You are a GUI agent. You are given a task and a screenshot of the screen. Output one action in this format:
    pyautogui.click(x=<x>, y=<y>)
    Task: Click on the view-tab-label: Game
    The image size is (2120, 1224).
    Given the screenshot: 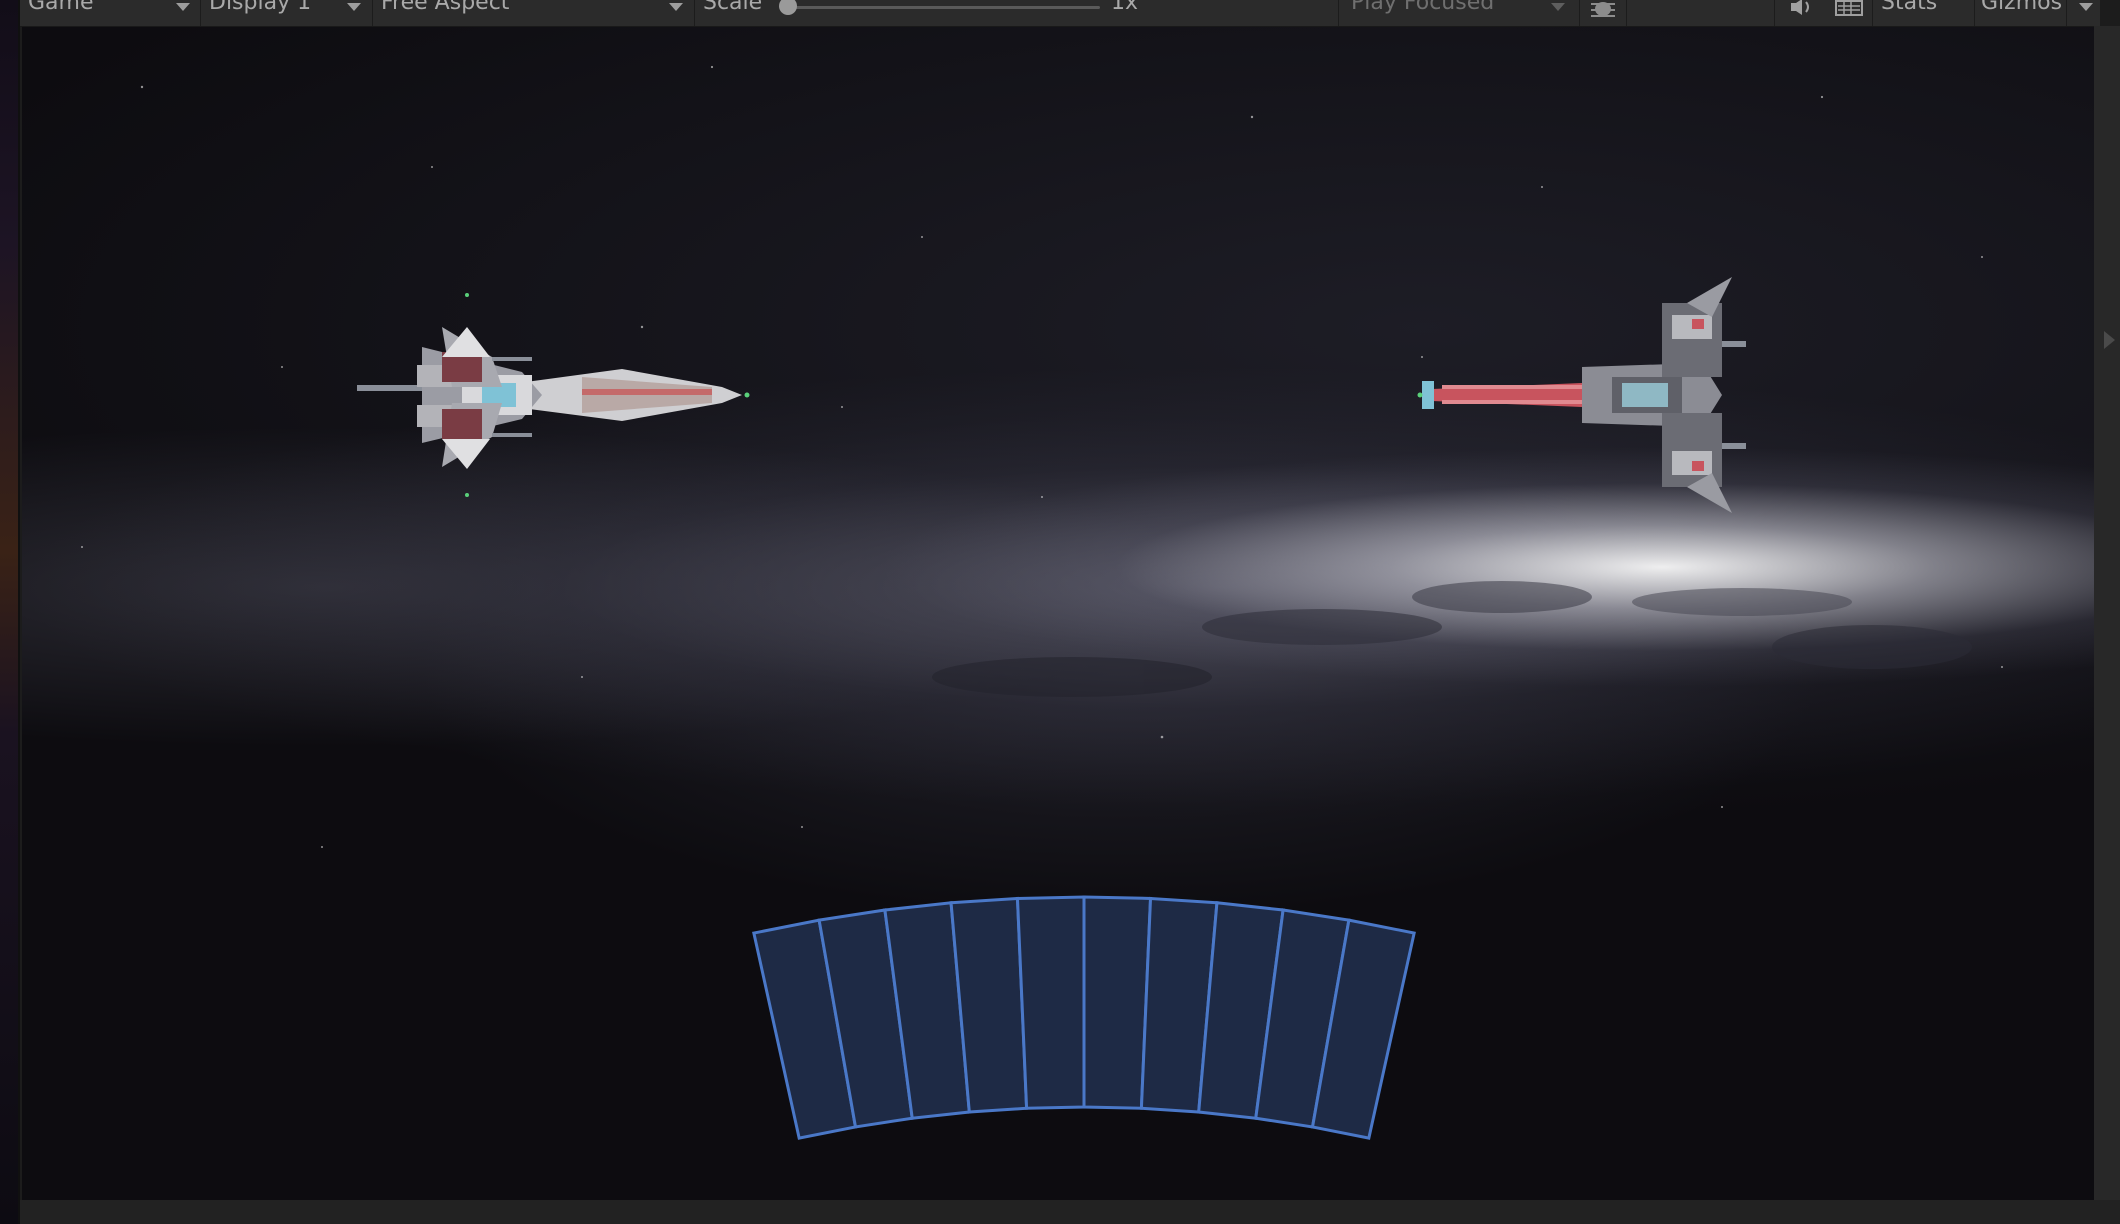 What is the action you would take?
    pyautogui.click(x=61, y=7)
    